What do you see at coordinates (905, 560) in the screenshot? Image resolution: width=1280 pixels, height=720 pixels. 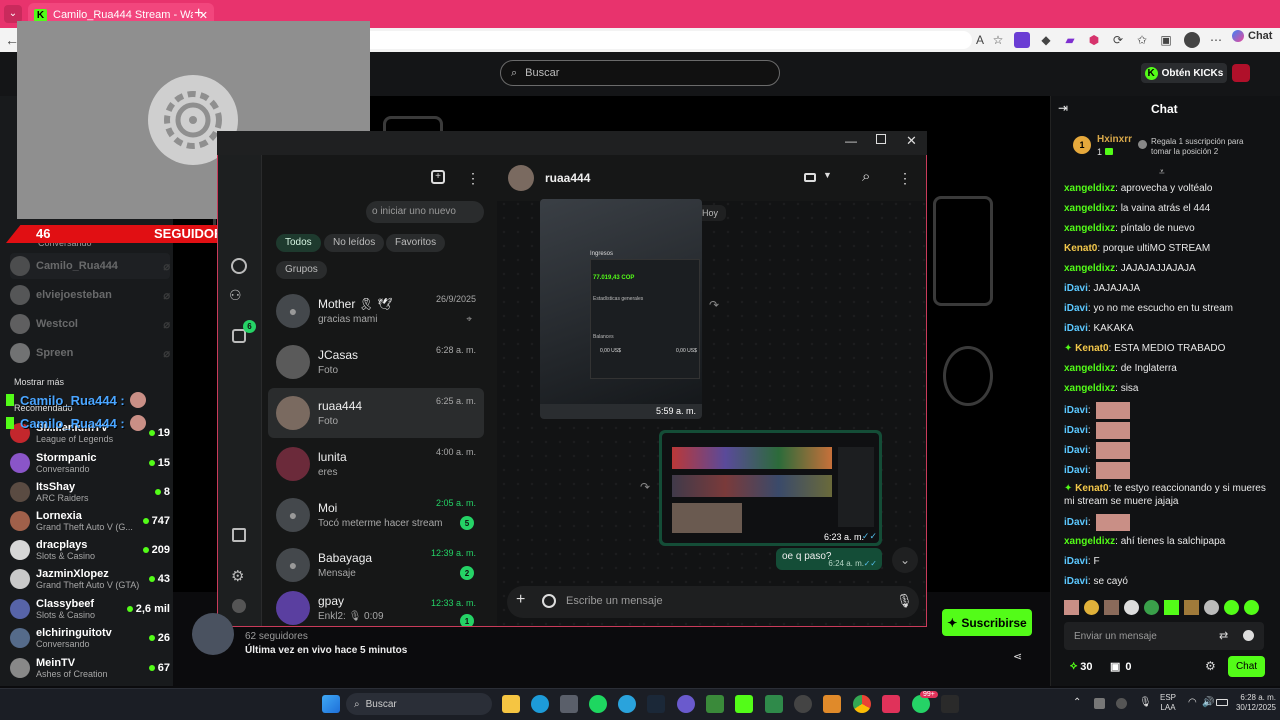 I see `scroll-down-button: ⌄` at bounding box center [905, 560].